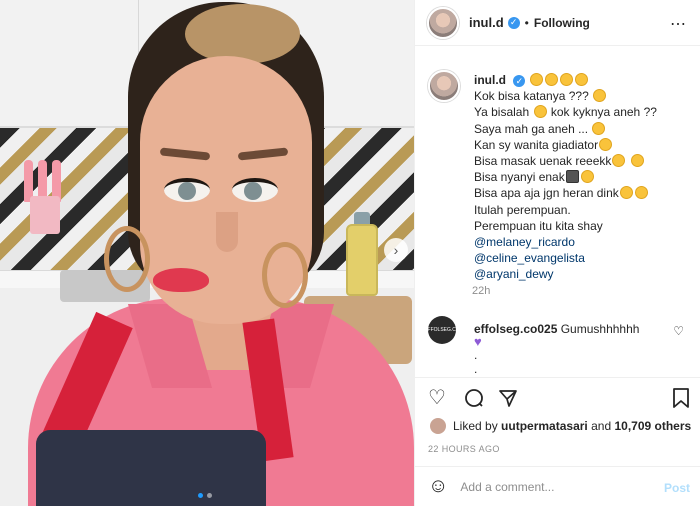  Describe the element at coordinates (536, 144) in the screenshot. I see `caption-line: Kan sy wanita giadiator` at that location.